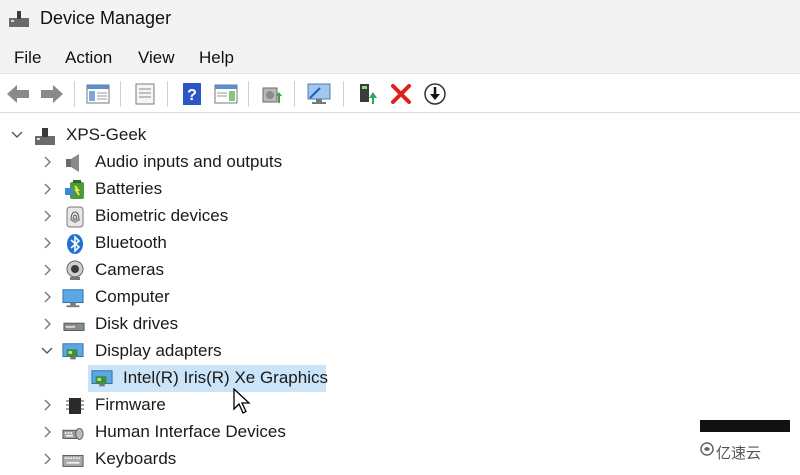  What do you see at coordinates (400, 297) in the screenshot?
I see `tree-item-computer: Computer` at bounding box center [400, 297].